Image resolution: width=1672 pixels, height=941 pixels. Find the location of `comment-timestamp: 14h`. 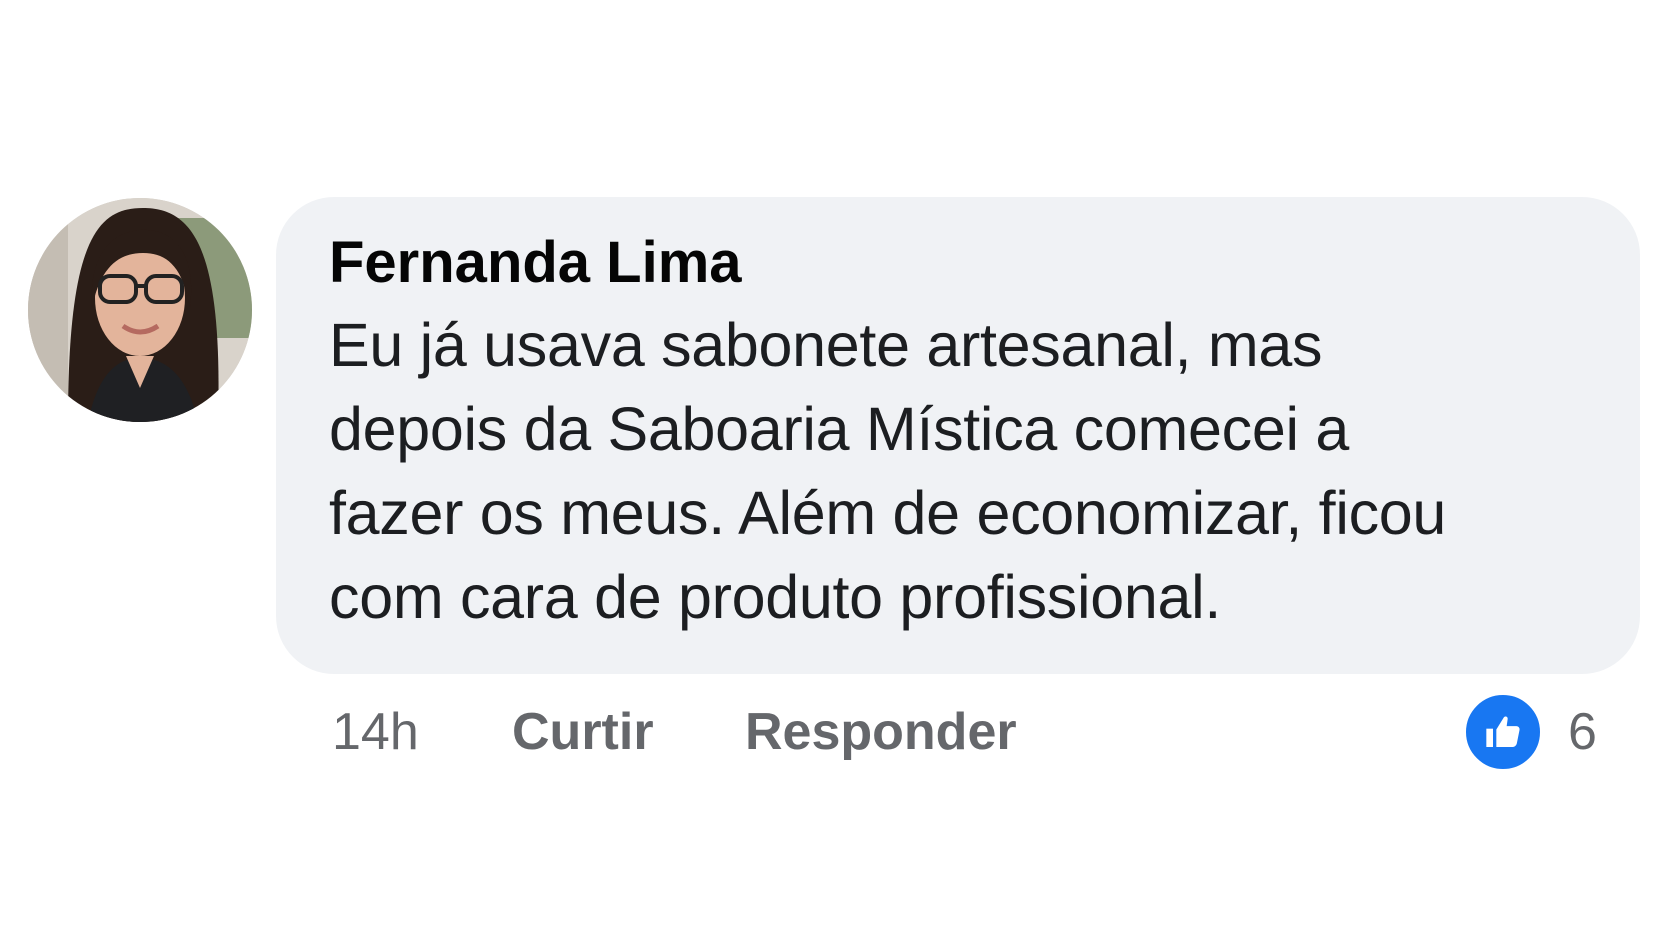

comment-timestamp: 14h is located at coordinates (375, 732).